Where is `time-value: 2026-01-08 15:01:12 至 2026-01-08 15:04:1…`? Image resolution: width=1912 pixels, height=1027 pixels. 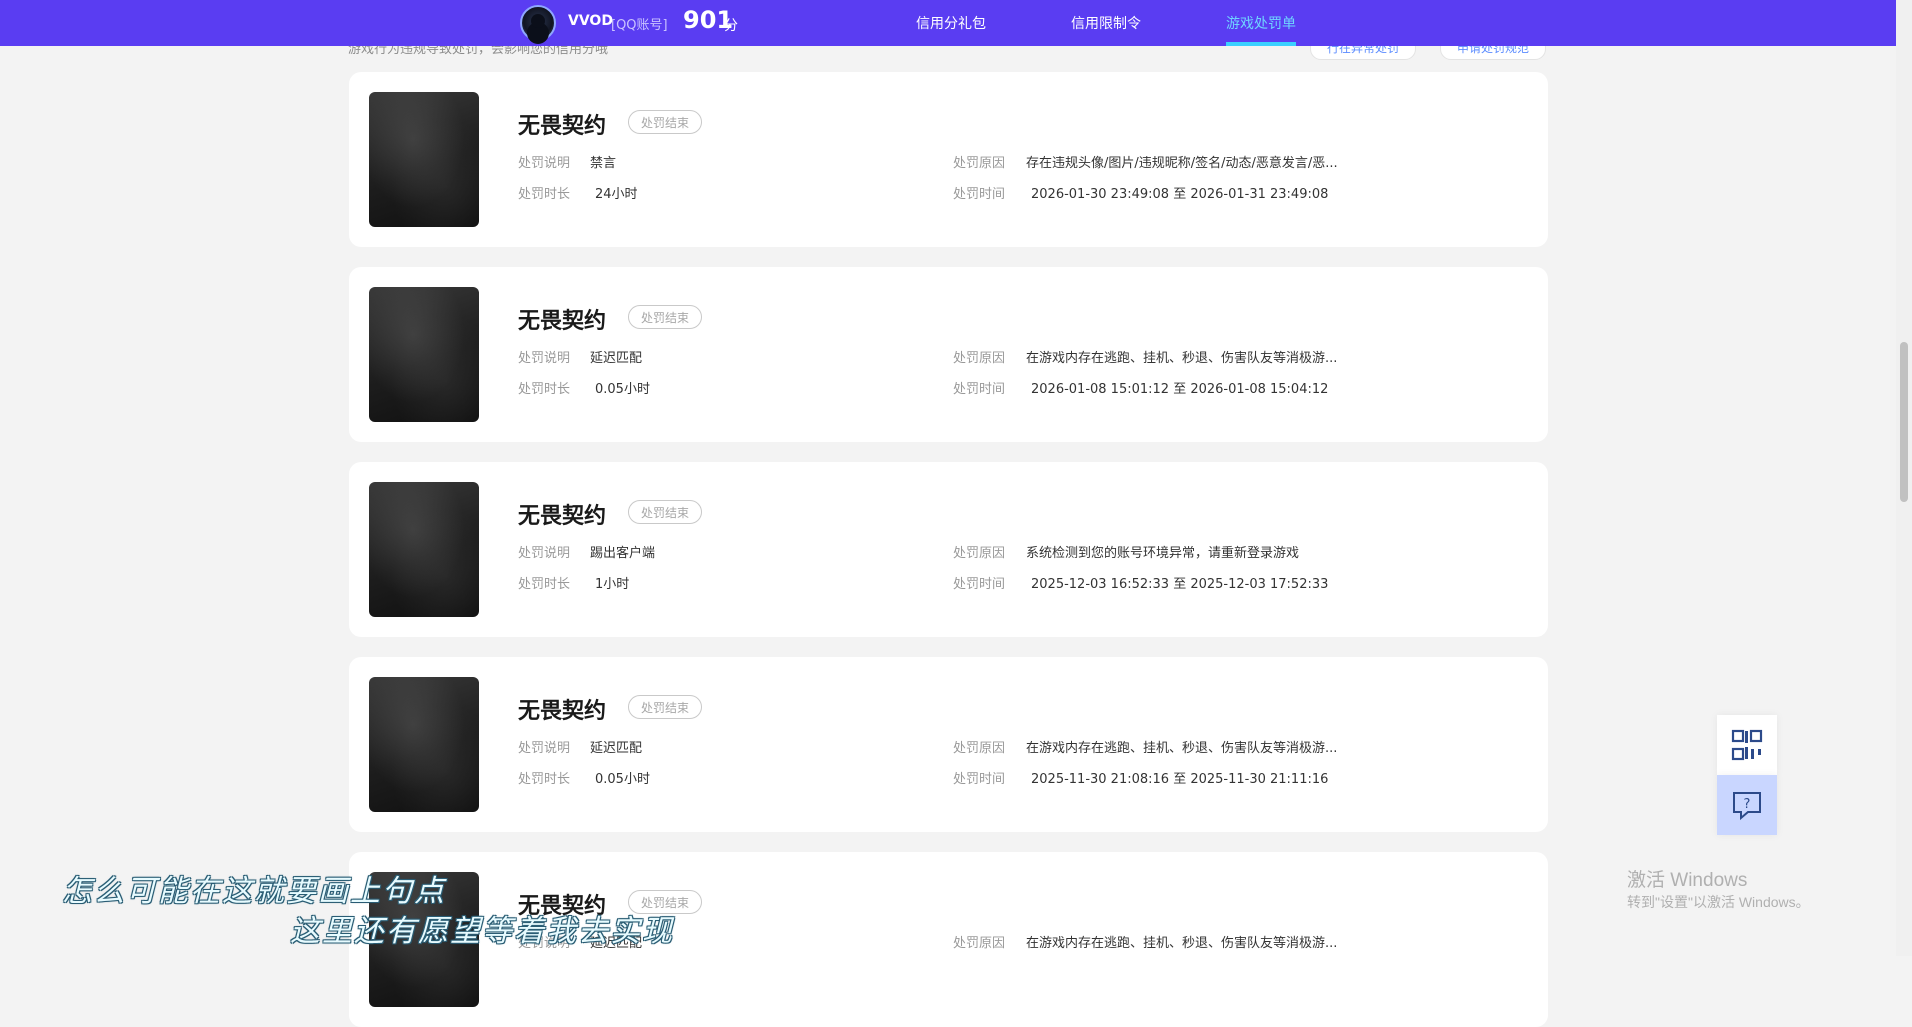 time-value: 2026-01-08 15:01:12 至 2026-01-08 15:04:1… is located at coordinates (1180, 389).